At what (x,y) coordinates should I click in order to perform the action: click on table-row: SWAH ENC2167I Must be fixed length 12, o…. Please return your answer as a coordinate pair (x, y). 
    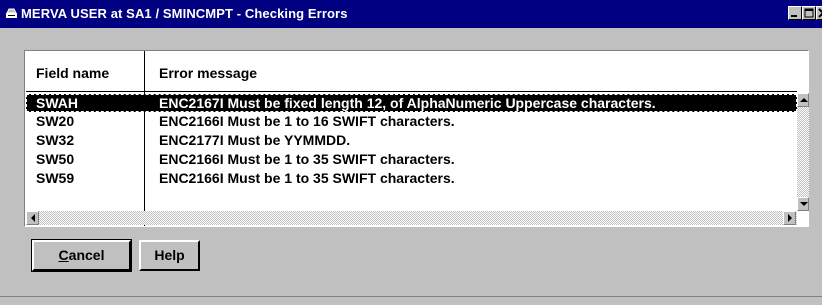
    Looking at the image, I should click on (411, 103).